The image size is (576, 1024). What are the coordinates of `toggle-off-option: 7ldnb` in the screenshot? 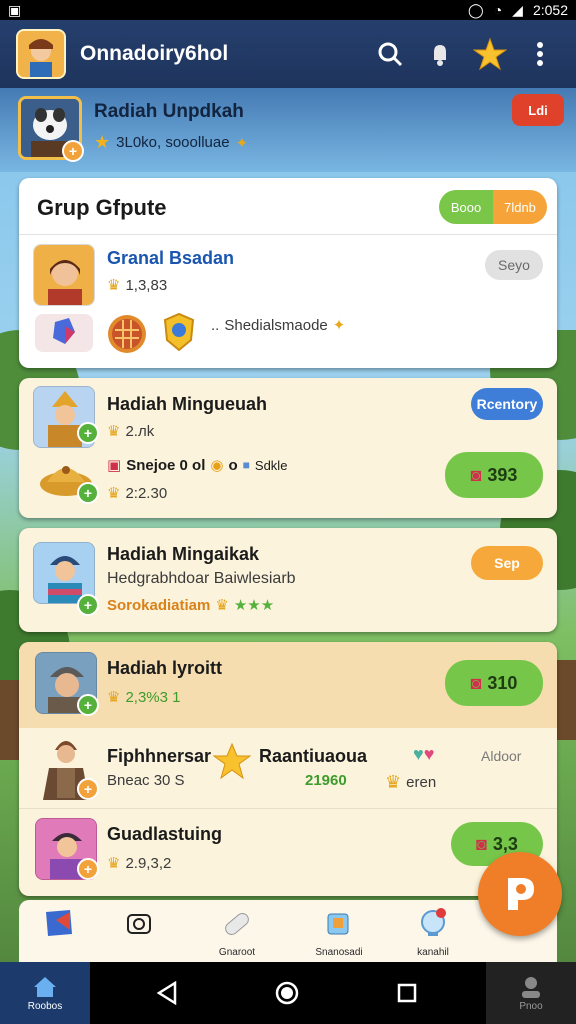 It's located at (520, 207).